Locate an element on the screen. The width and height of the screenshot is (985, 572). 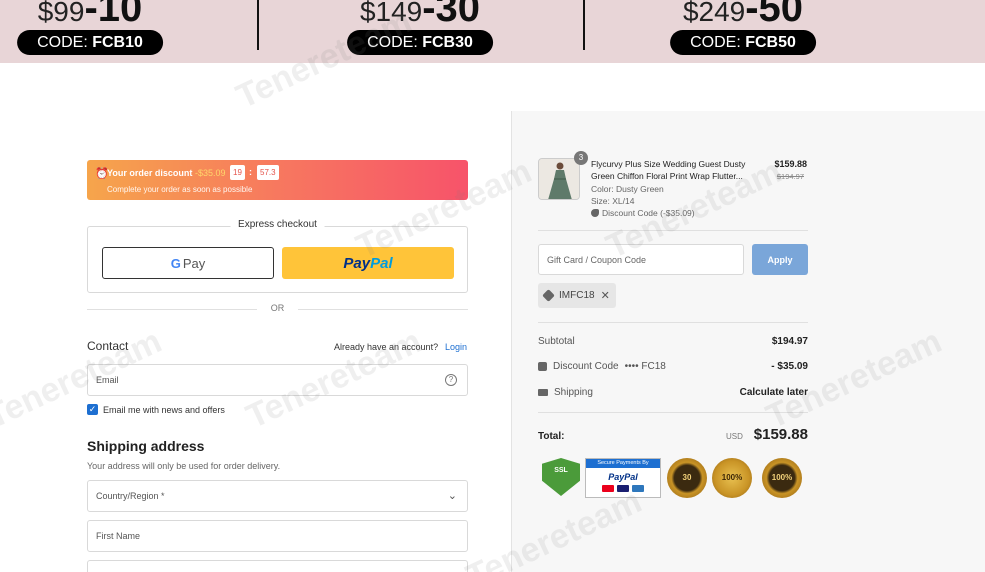
total-currency: USD is located at coordinates (734, 436).